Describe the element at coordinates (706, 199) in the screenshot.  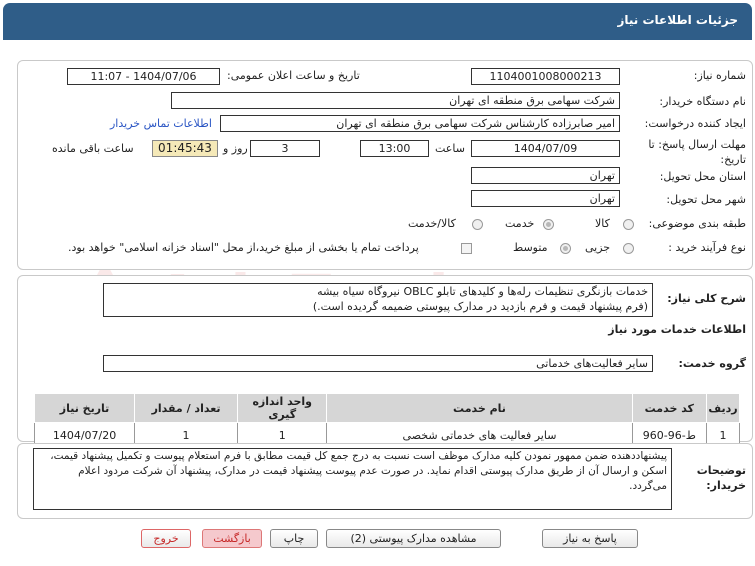
I see `city-label: شهر محل تحویل:` at that location.